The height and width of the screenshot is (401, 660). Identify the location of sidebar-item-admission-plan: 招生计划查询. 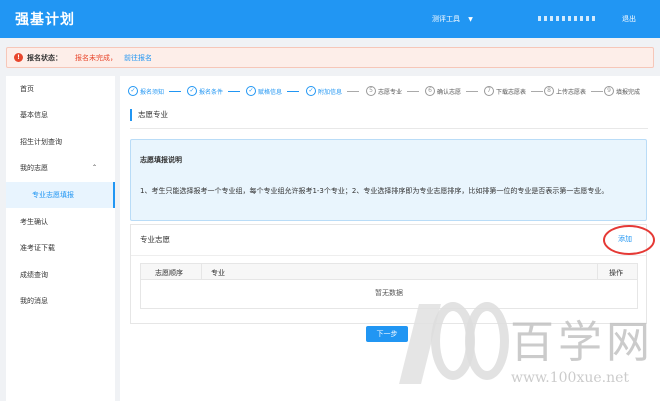
(60, 142).